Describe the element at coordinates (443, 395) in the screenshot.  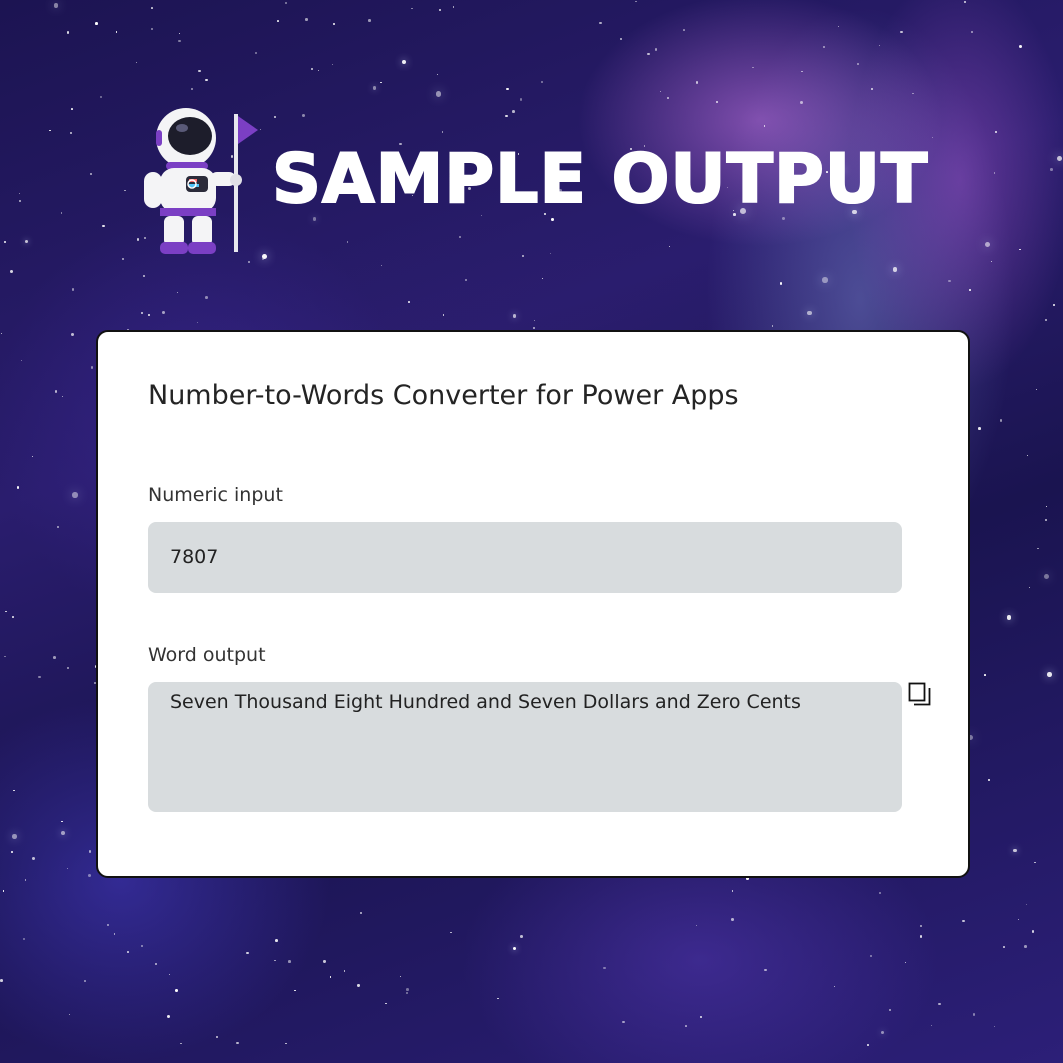
I see `card-title: Number-to-Words Converter for Power Apps` at that location.